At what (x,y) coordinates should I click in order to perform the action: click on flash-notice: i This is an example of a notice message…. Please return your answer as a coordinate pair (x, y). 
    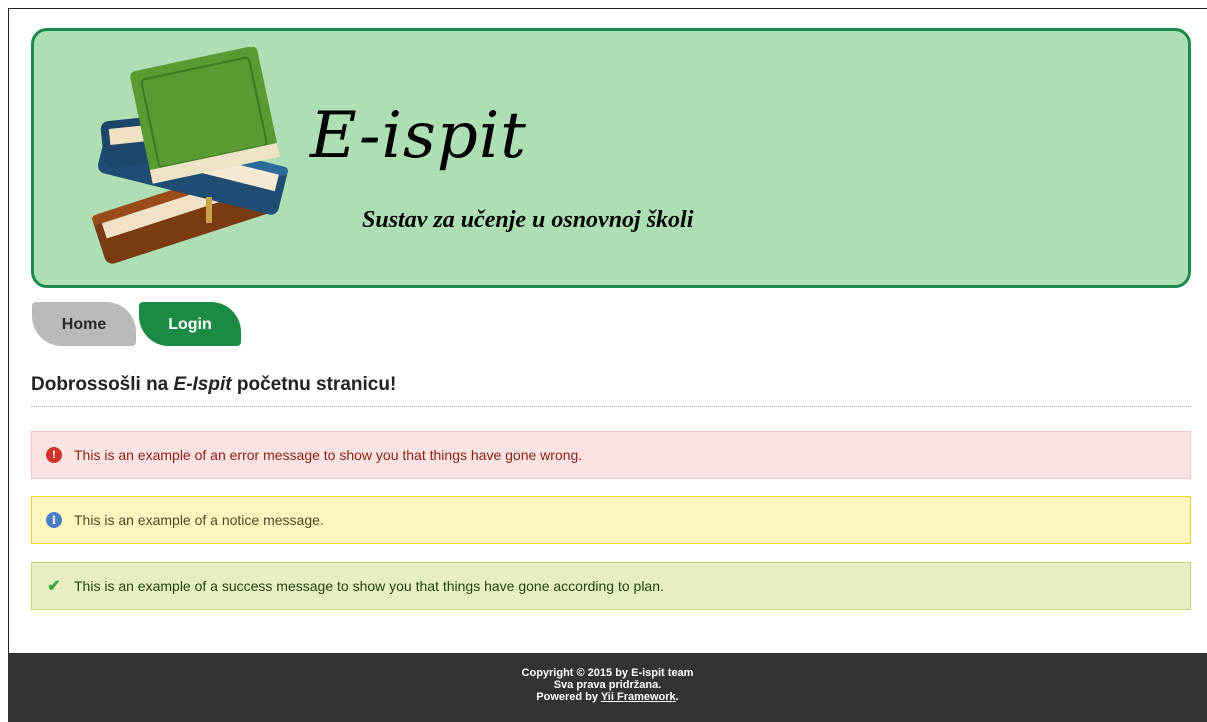
    Looking at the image, I should click on (611, 520).